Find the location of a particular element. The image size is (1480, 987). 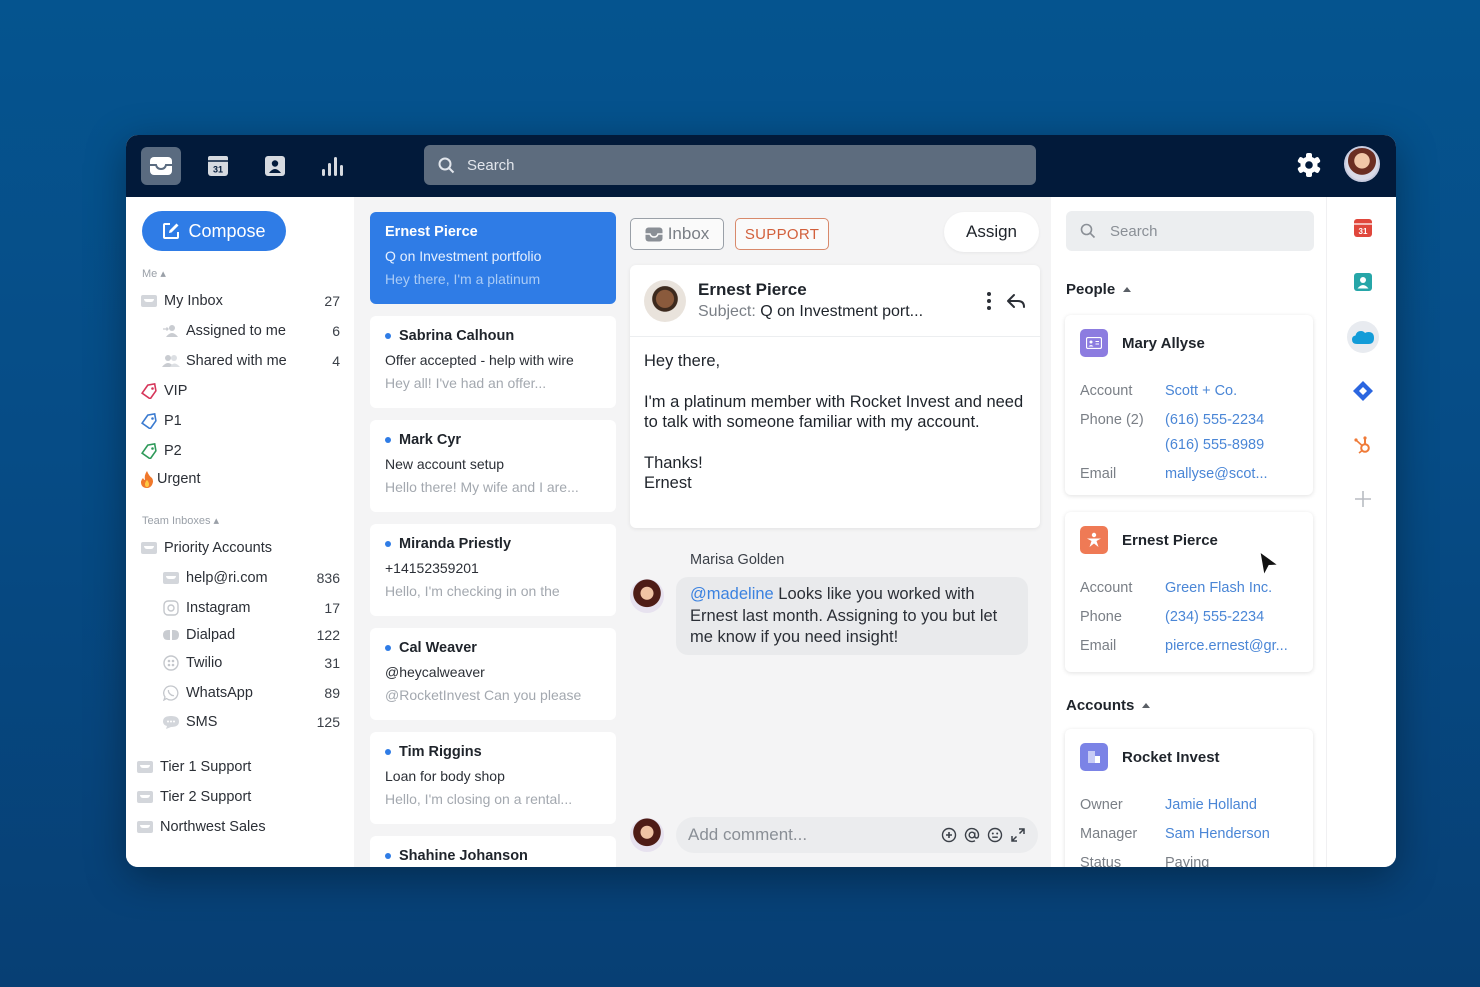

sidebar-item-label: Northwest Sales is located at coordinates (213, 827).